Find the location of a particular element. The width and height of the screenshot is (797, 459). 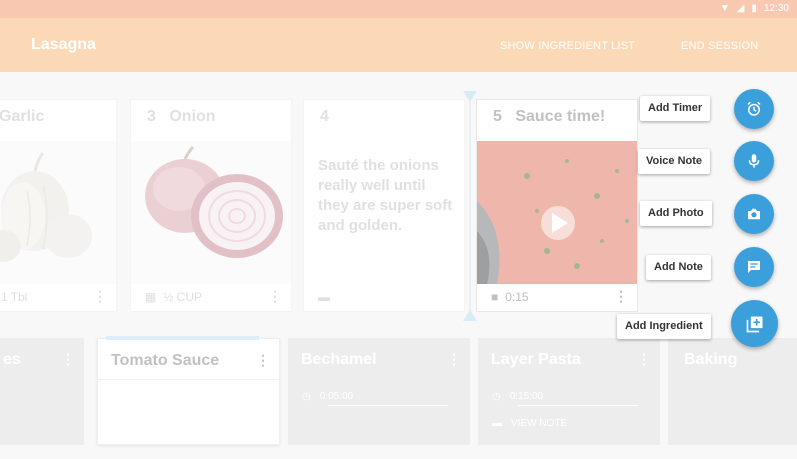

add-ingredient-button is located at coordinates (754, 323).